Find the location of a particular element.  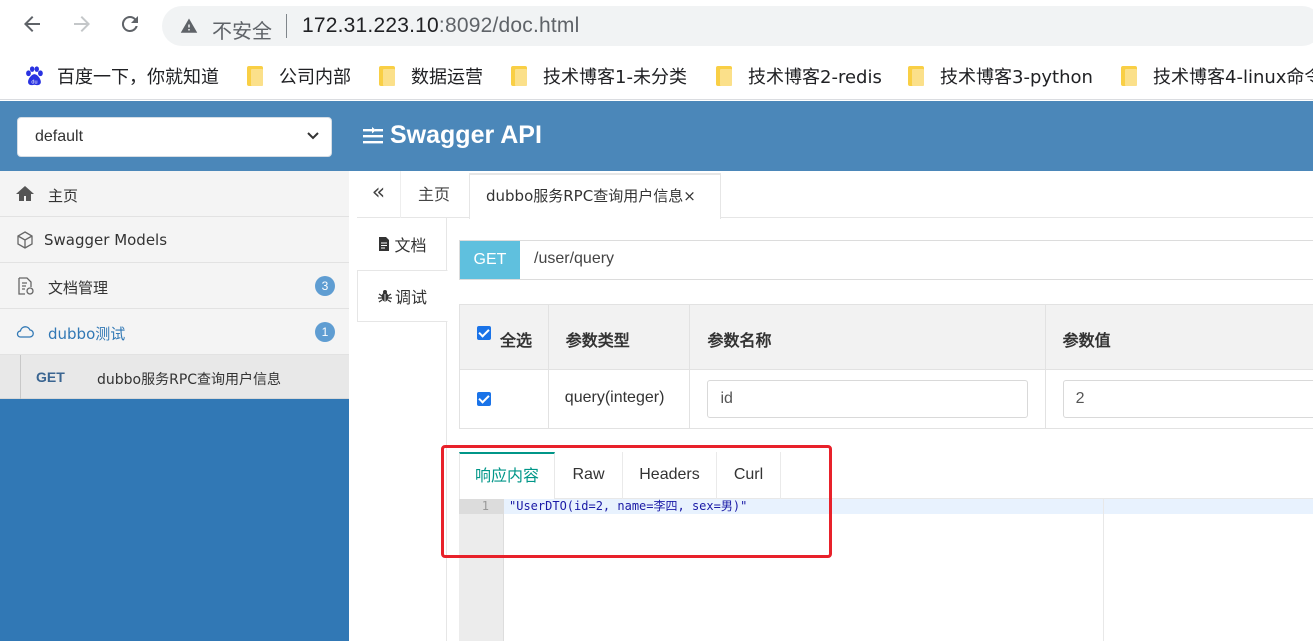

param-value-cell: 2 is located at coordinates (1179, 399).